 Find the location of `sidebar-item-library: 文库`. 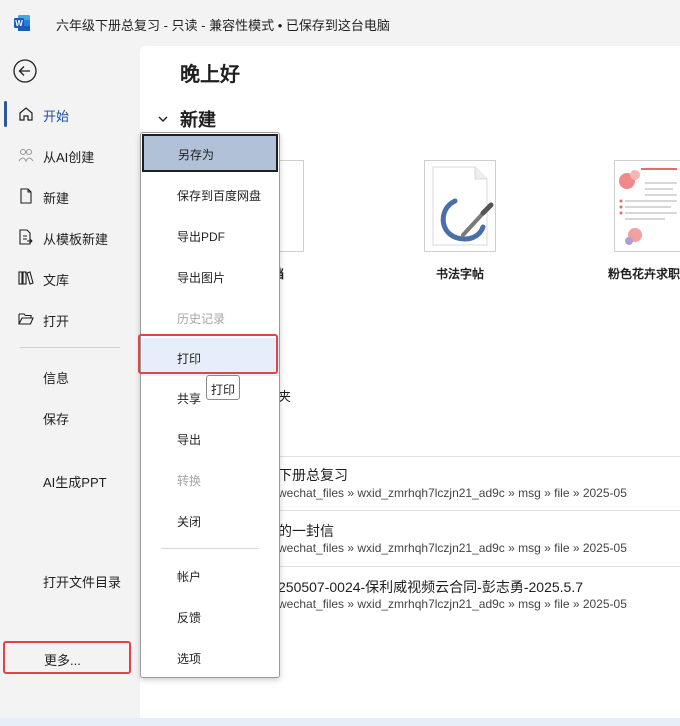

sidebar-item-library: 文库 is located at coordinates (70, 278).